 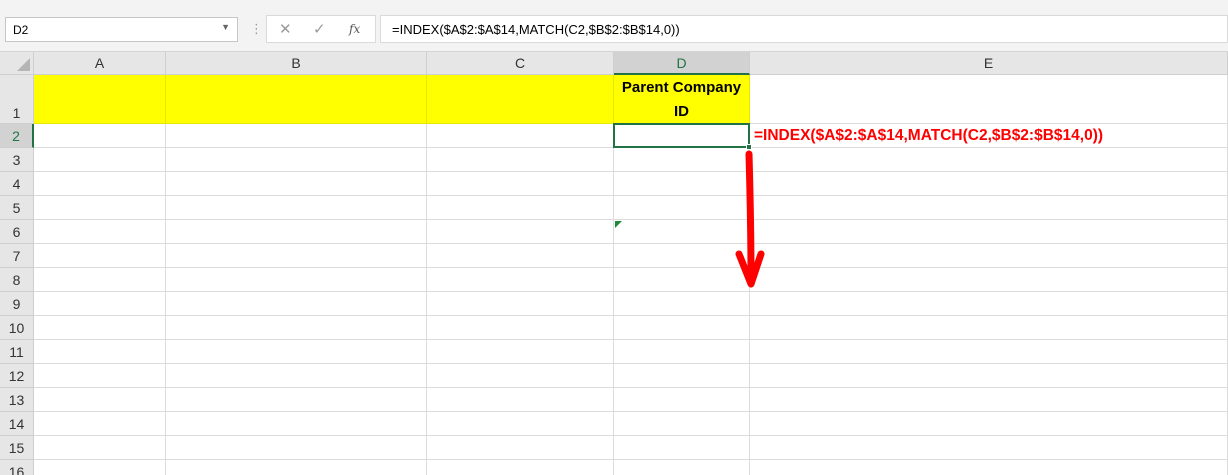 I want to click on cancel-icon: ✕, so click(x=285, y=29).